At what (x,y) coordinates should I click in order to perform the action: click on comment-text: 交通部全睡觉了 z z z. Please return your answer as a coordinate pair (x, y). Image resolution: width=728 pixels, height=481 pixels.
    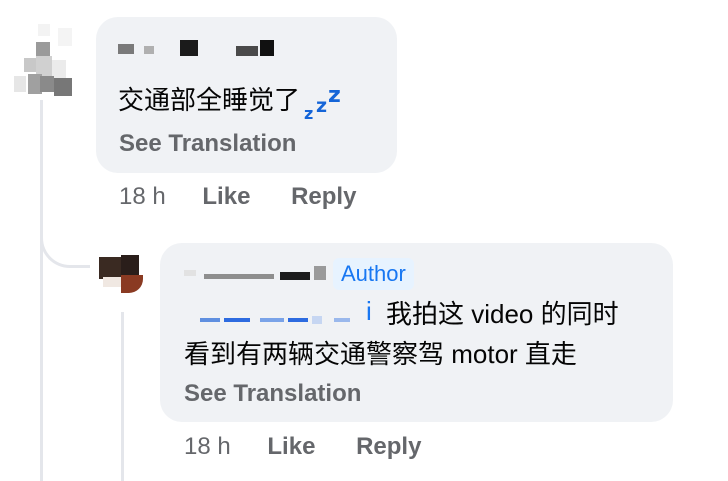
    Looking at the image, I should click on (231, 101).